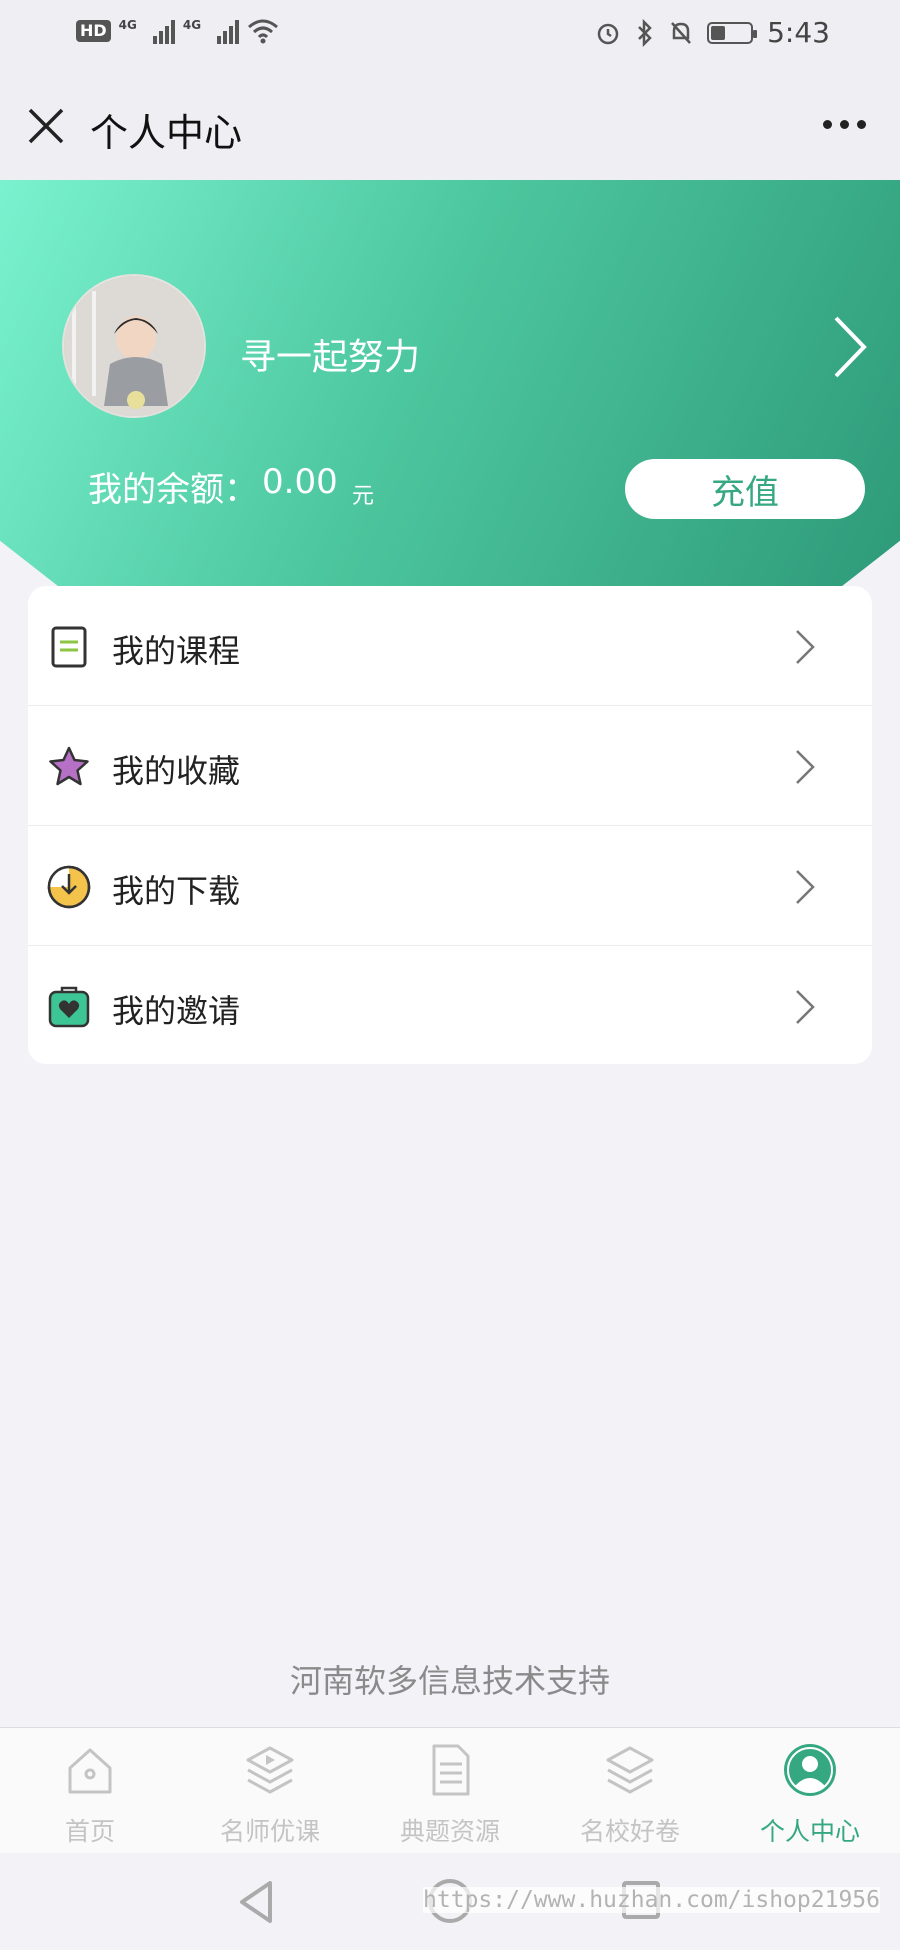  What do you see at coordinates (450, 766) in the screenshot?
I see `menu-item-favorites: 我的收藏` at bounding box center [450, 766].